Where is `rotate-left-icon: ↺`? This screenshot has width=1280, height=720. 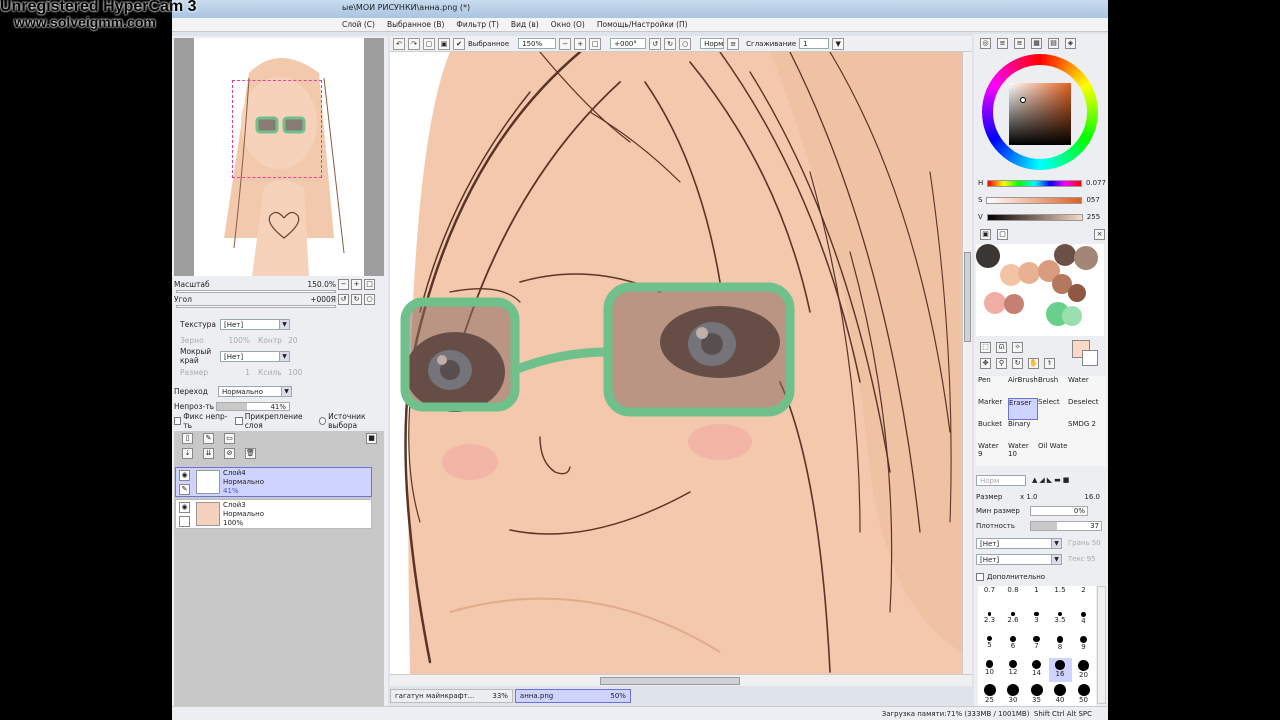
rotate-left-icon: ↺ is located at coordinates (343, 299).